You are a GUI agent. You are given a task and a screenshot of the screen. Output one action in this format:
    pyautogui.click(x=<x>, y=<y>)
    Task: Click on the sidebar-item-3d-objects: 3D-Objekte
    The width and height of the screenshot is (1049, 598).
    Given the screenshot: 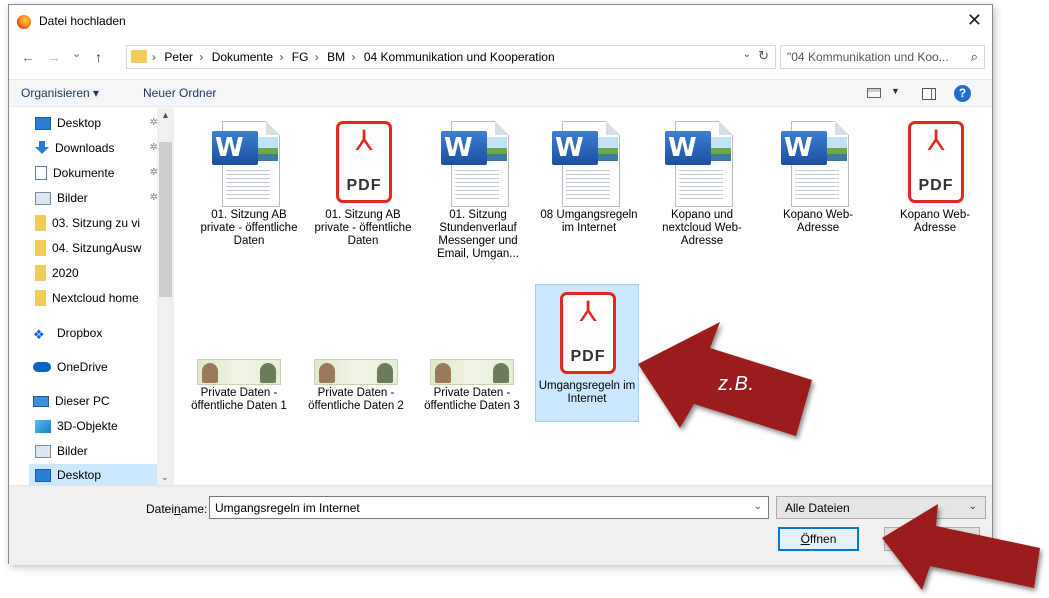 What is the action you would take?
    pyautogui.click(x=102, y=426)
    